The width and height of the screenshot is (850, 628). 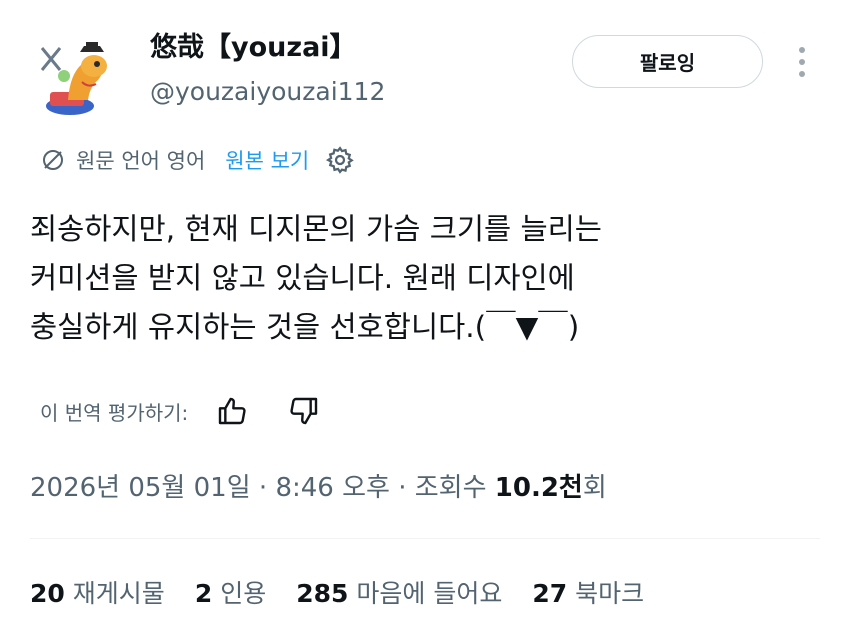 What do you see at coordinates (322, 593) in the screenshot?
I see `likes-count: 285` at bounding box center [322, 593].